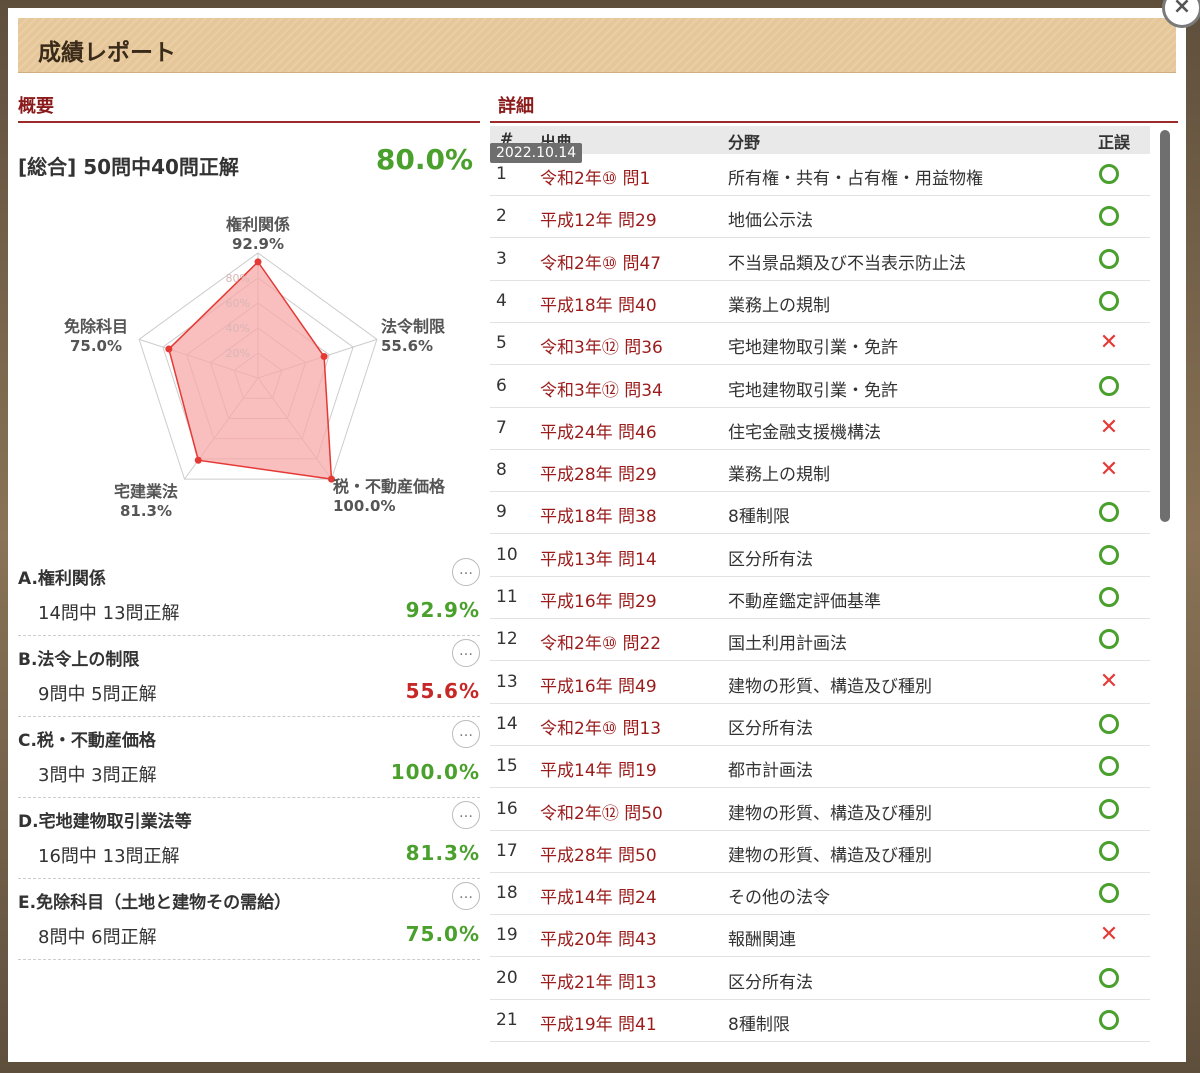 This screenshot has width=1200, height=1073. I want to click on table-row: 15 平成14年 問19 都市計画法, so click(820, 767).